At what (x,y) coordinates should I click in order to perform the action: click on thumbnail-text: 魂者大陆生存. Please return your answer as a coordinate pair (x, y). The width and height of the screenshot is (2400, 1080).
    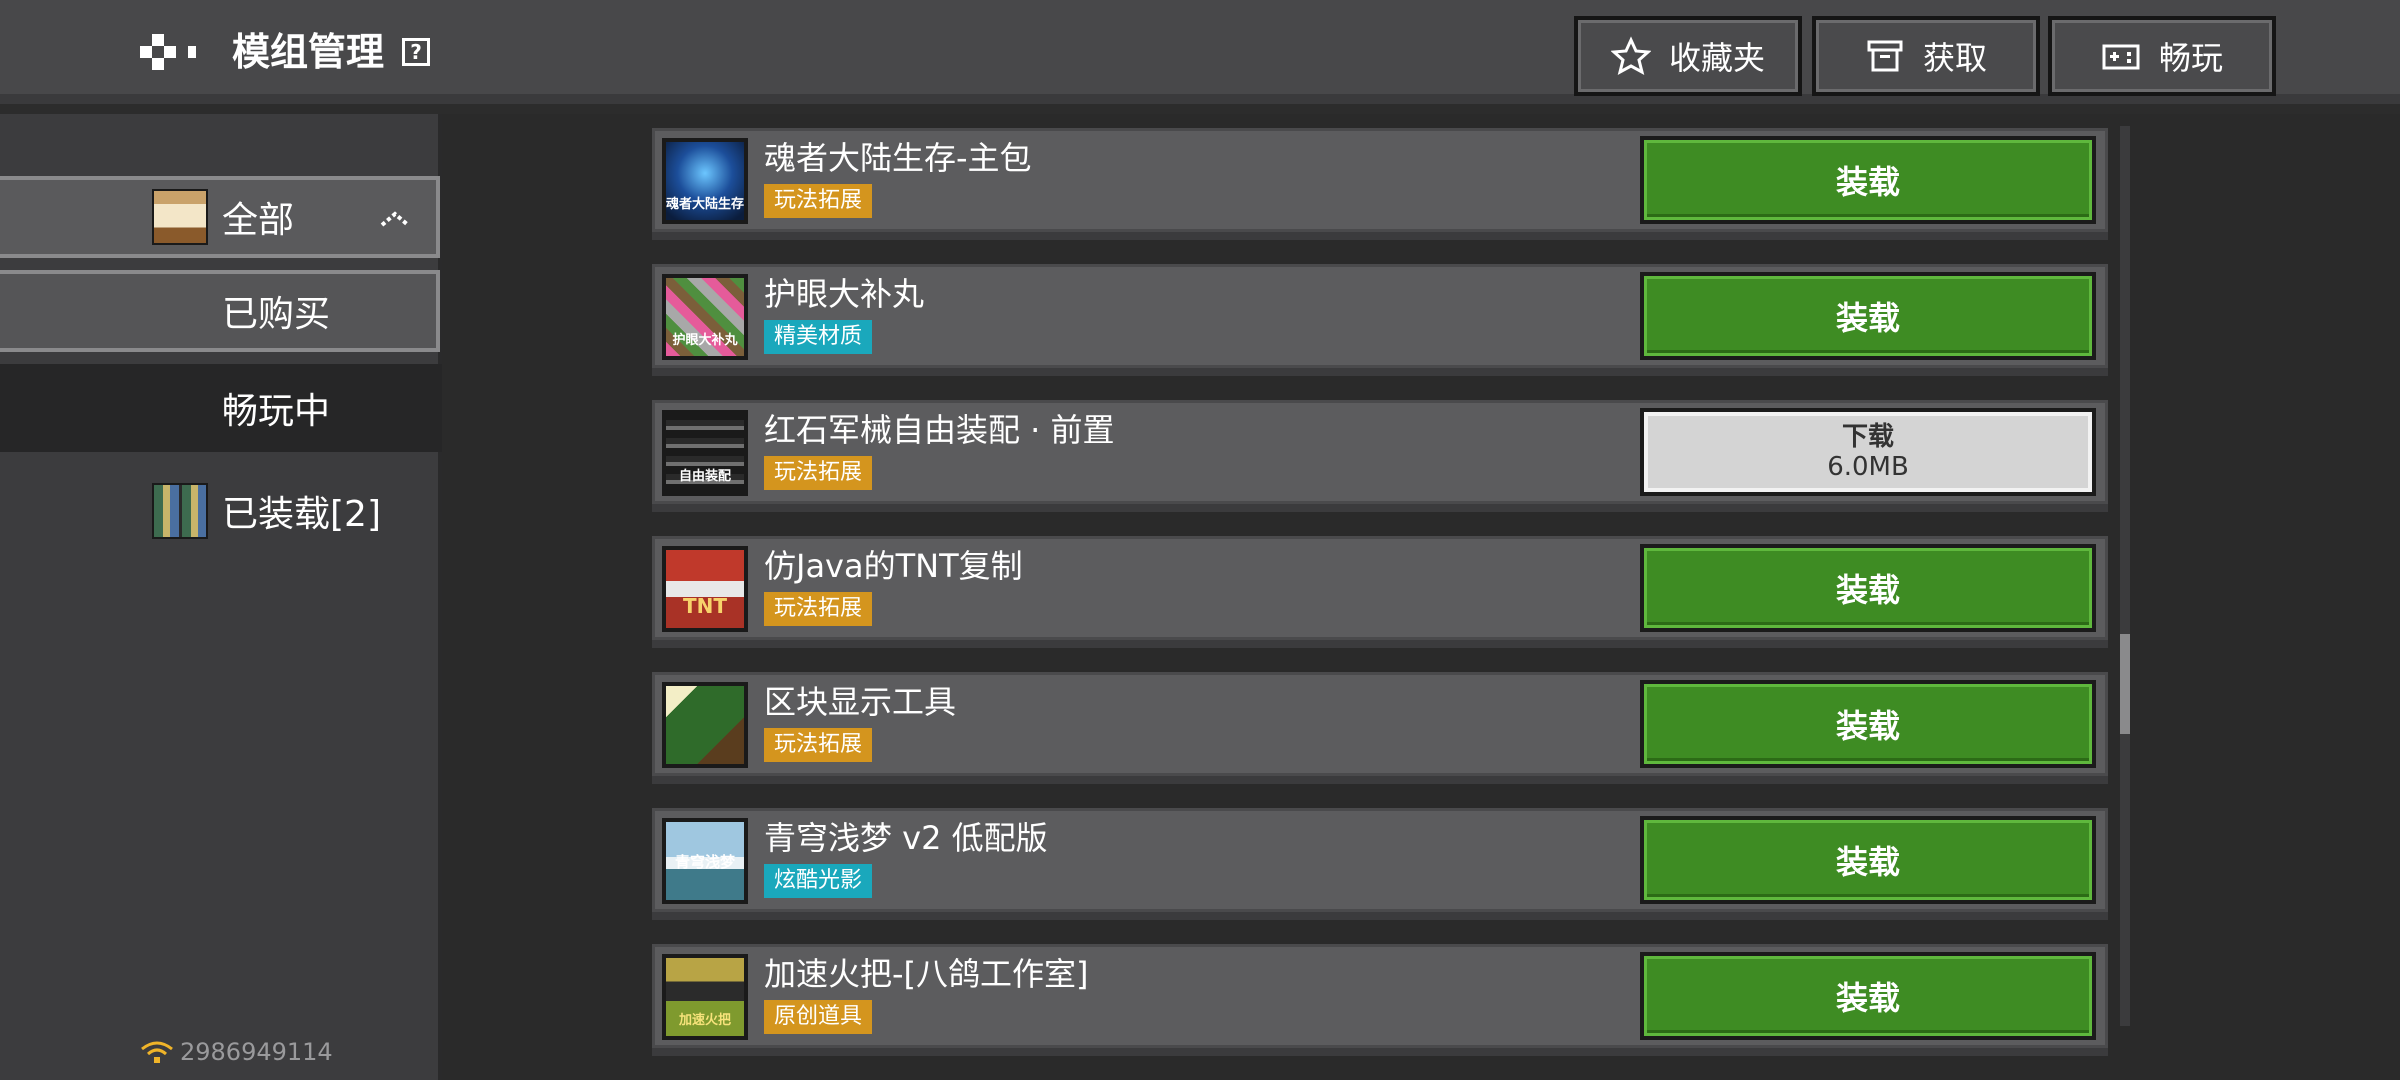
    Looking at the image, I should click on (705, 204).